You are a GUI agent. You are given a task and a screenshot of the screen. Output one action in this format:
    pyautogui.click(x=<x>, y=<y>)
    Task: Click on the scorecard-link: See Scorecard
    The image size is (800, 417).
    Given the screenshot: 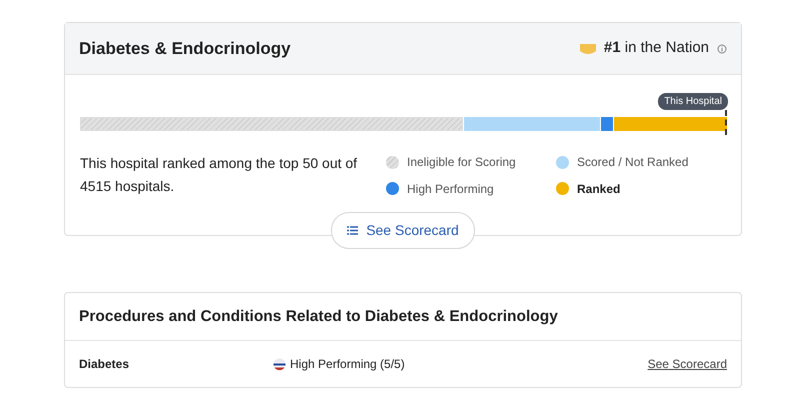 What is the action you would take?
    pyautogui.click(x=687, y=364)
    